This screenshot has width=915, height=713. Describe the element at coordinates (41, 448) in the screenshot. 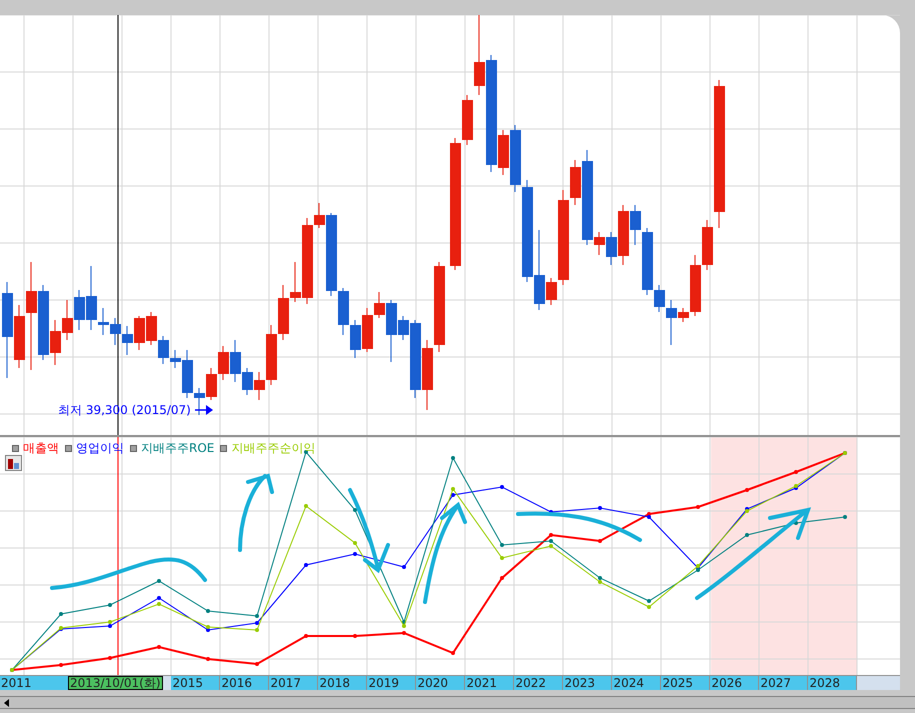

I see `legend-label: 매출액` at that location.